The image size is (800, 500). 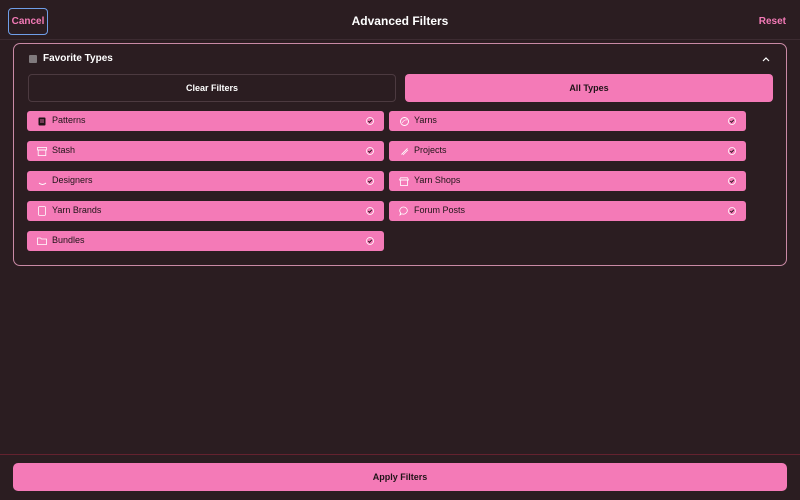 What do you see at coordinates (205, 151) in the screenshot?
I see `type-chip-stash: Stash` at bounding box center [205, 151].